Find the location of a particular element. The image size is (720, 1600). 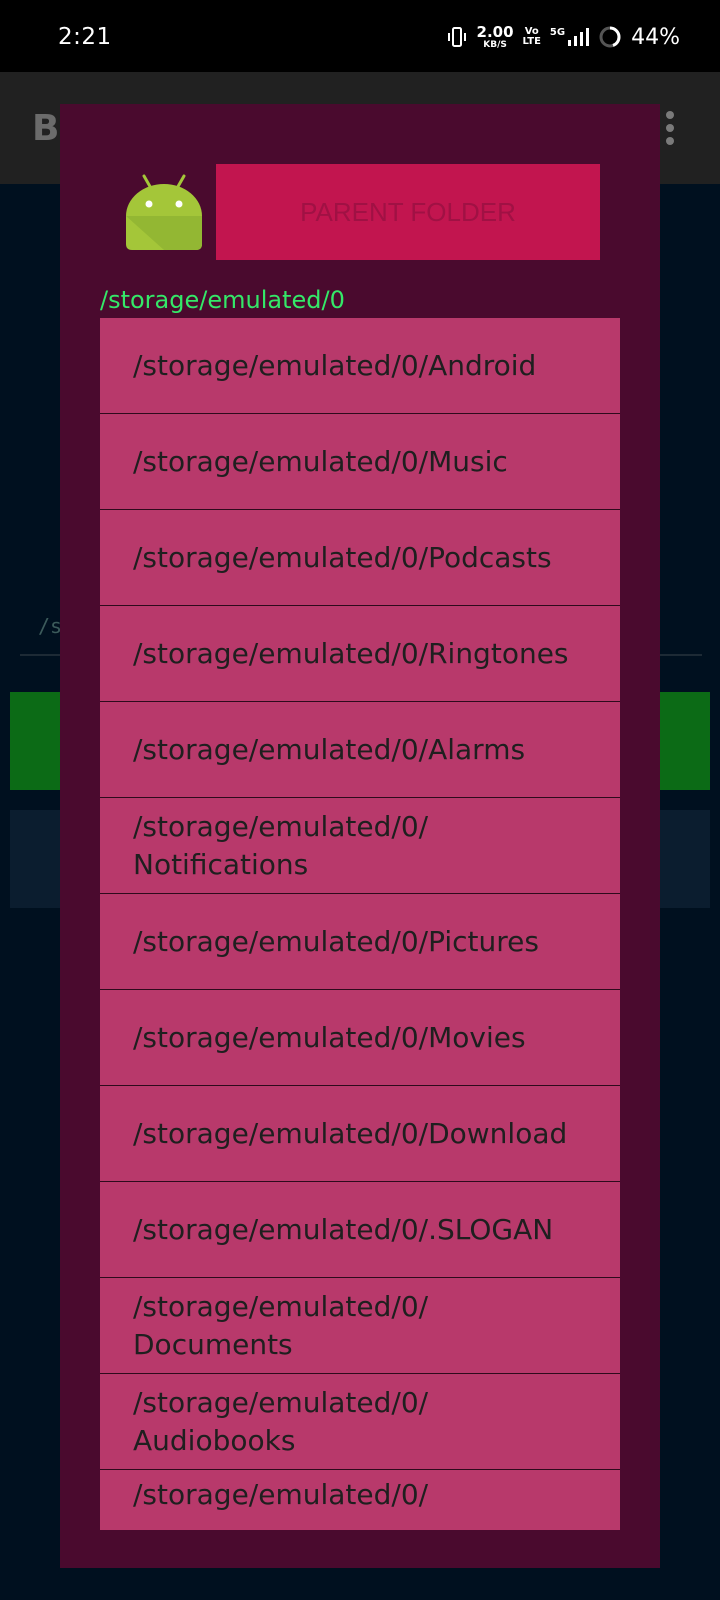

folder-path-text: Documents is located at coordinates (213, 1344).